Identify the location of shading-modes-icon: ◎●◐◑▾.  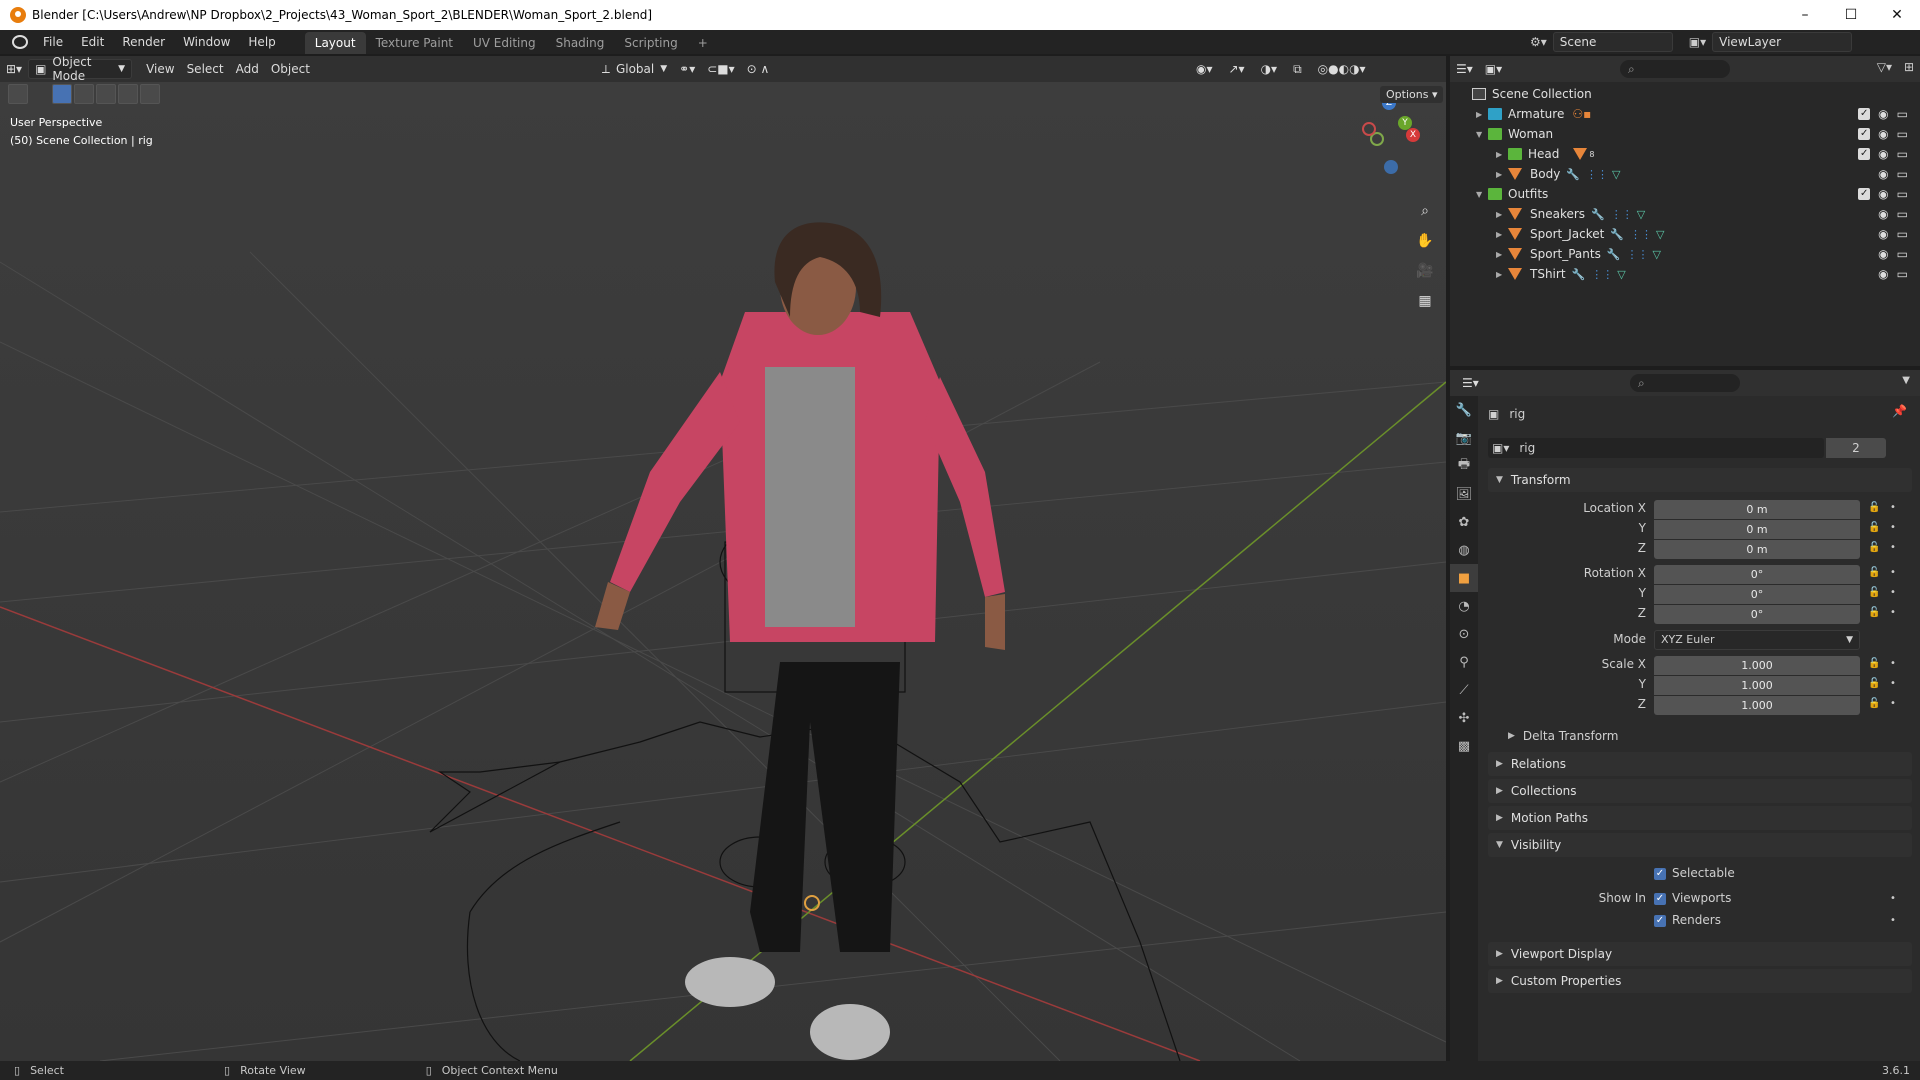
(1342, 69).